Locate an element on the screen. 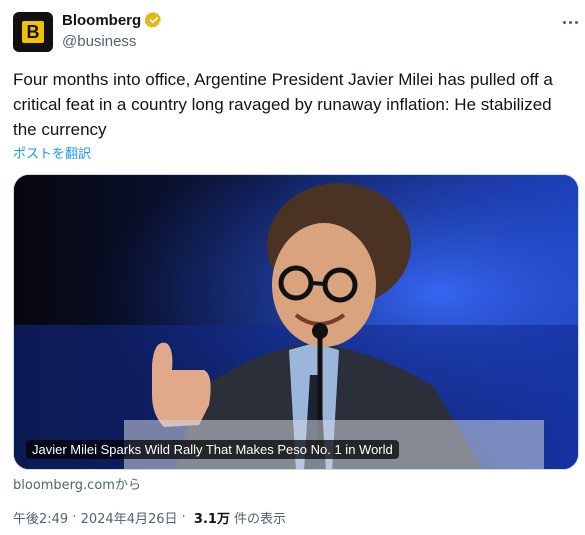  views-count: 3.1万 is located at coordinates (212, 517).